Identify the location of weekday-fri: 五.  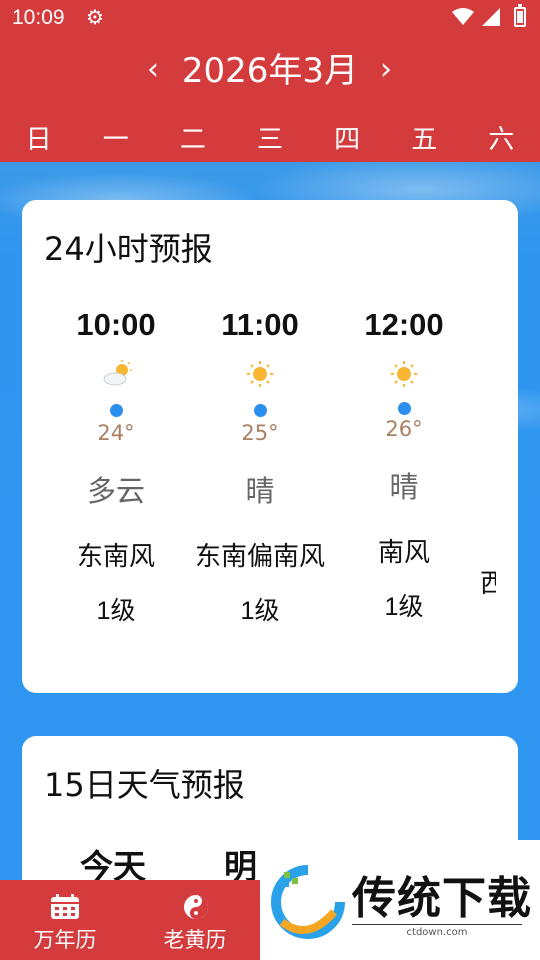
(424, 140).